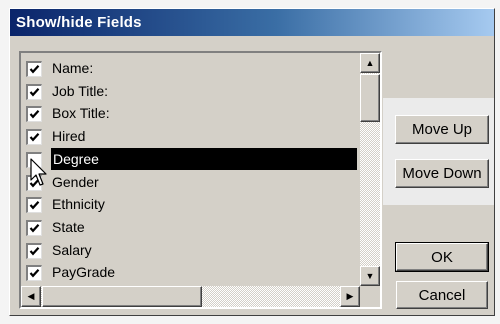  I want to click on cancel-button: Cancel, so click(442, 295).